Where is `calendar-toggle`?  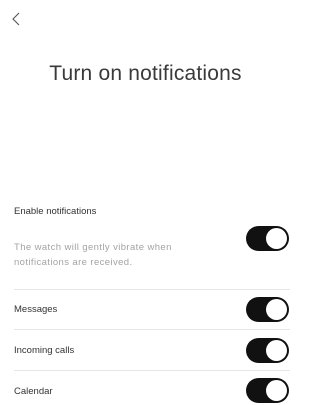
calendar-toggle is located at coordinates (267, 390).